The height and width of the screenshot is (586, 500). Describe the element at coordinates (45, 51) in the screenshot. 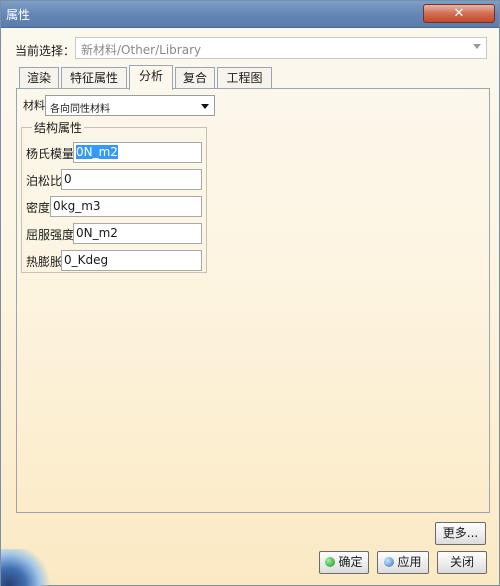

I see `current-selection-label: 当前选择：` at that location.